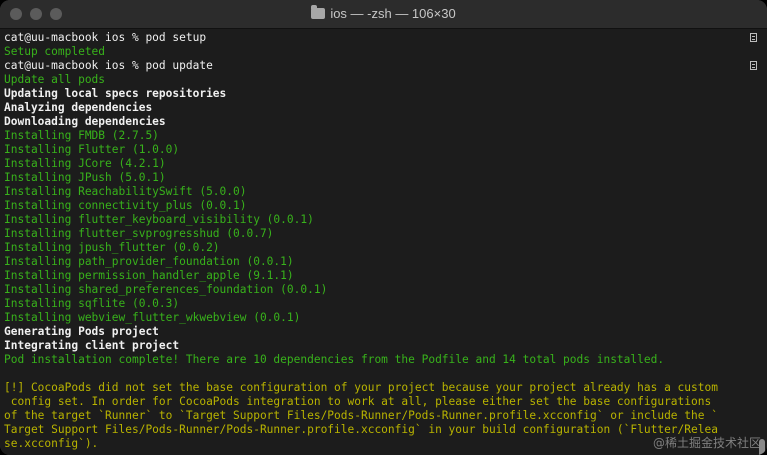 This screenshot has height=455, width=767. I want to click on terminal-line-warning: se.xcconfig`)., so click(51, 443).